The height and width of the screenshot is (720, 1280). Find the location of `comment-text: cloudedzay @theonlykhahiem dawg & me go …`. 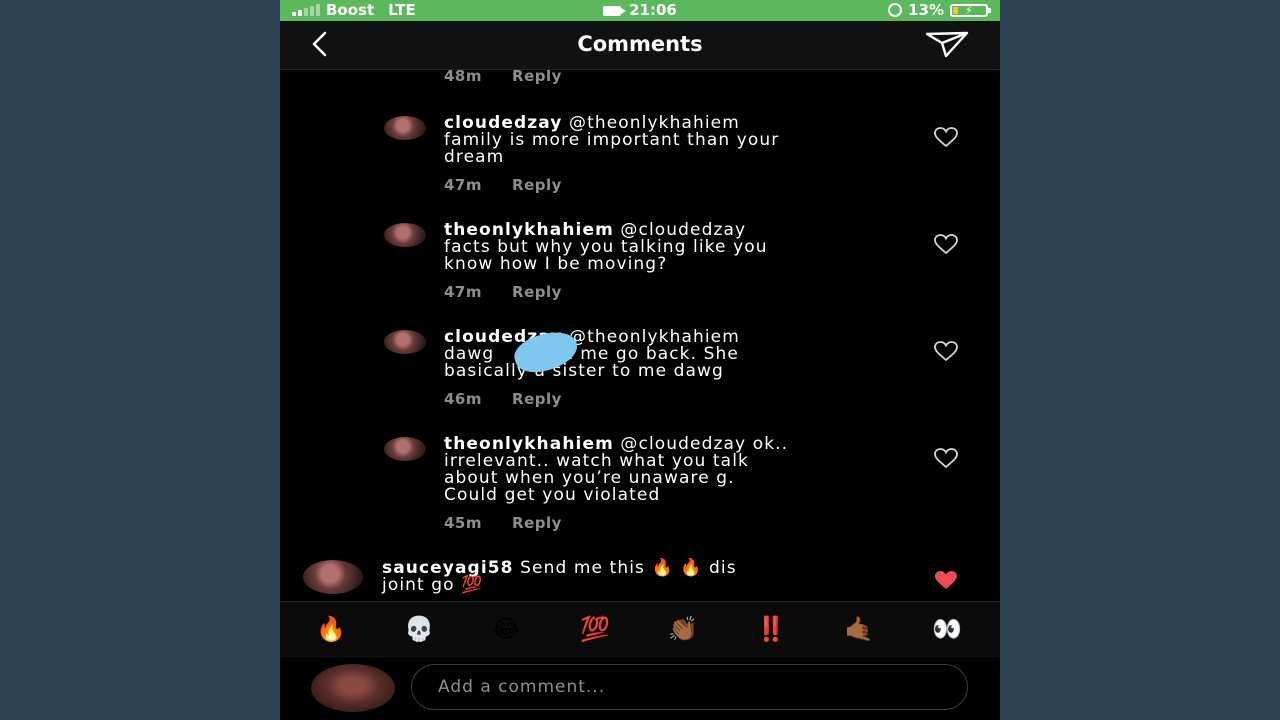

comment-text: cloudedzay @theonlykhahiem dawg & me go … is located at coordinates (592, 354).